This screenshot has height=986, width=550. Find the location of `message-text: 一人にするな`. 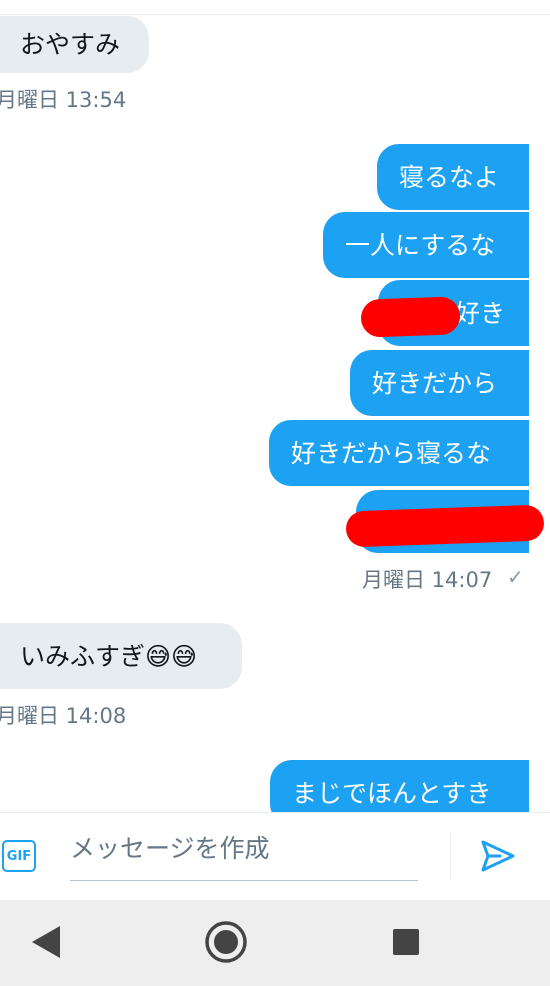

message-text: 一人にするな is located at coordinates (420, 245).